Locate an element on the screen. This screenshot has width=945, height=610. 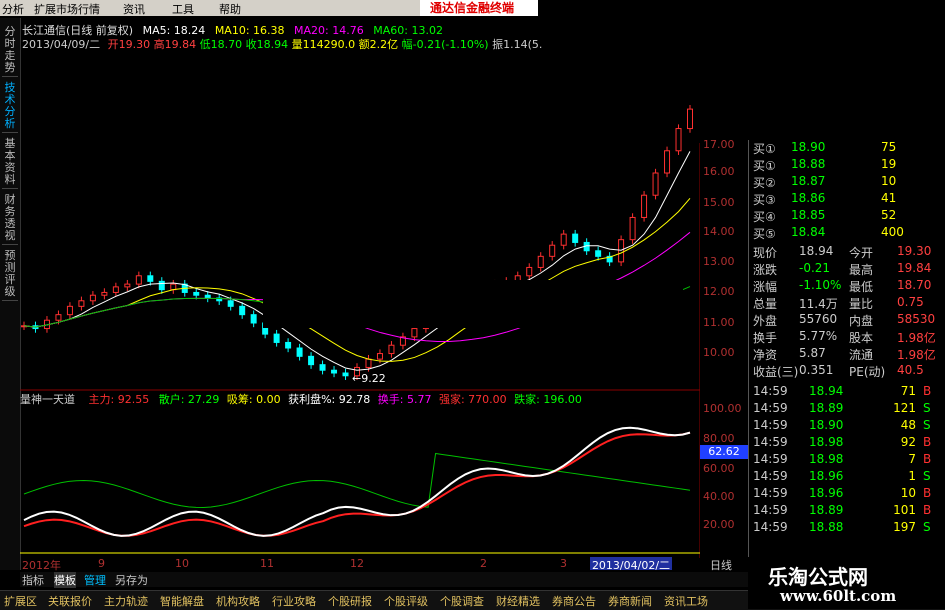
tab-finance: 财务透视 is located at coordinates (10, 219).